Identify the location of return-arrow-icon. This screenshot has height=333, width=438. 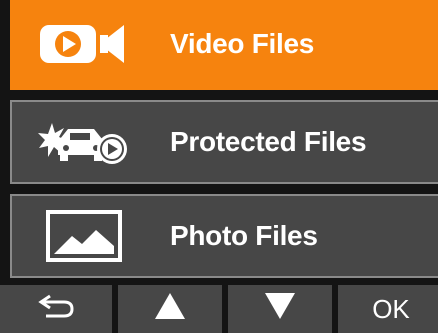
(56, 309).